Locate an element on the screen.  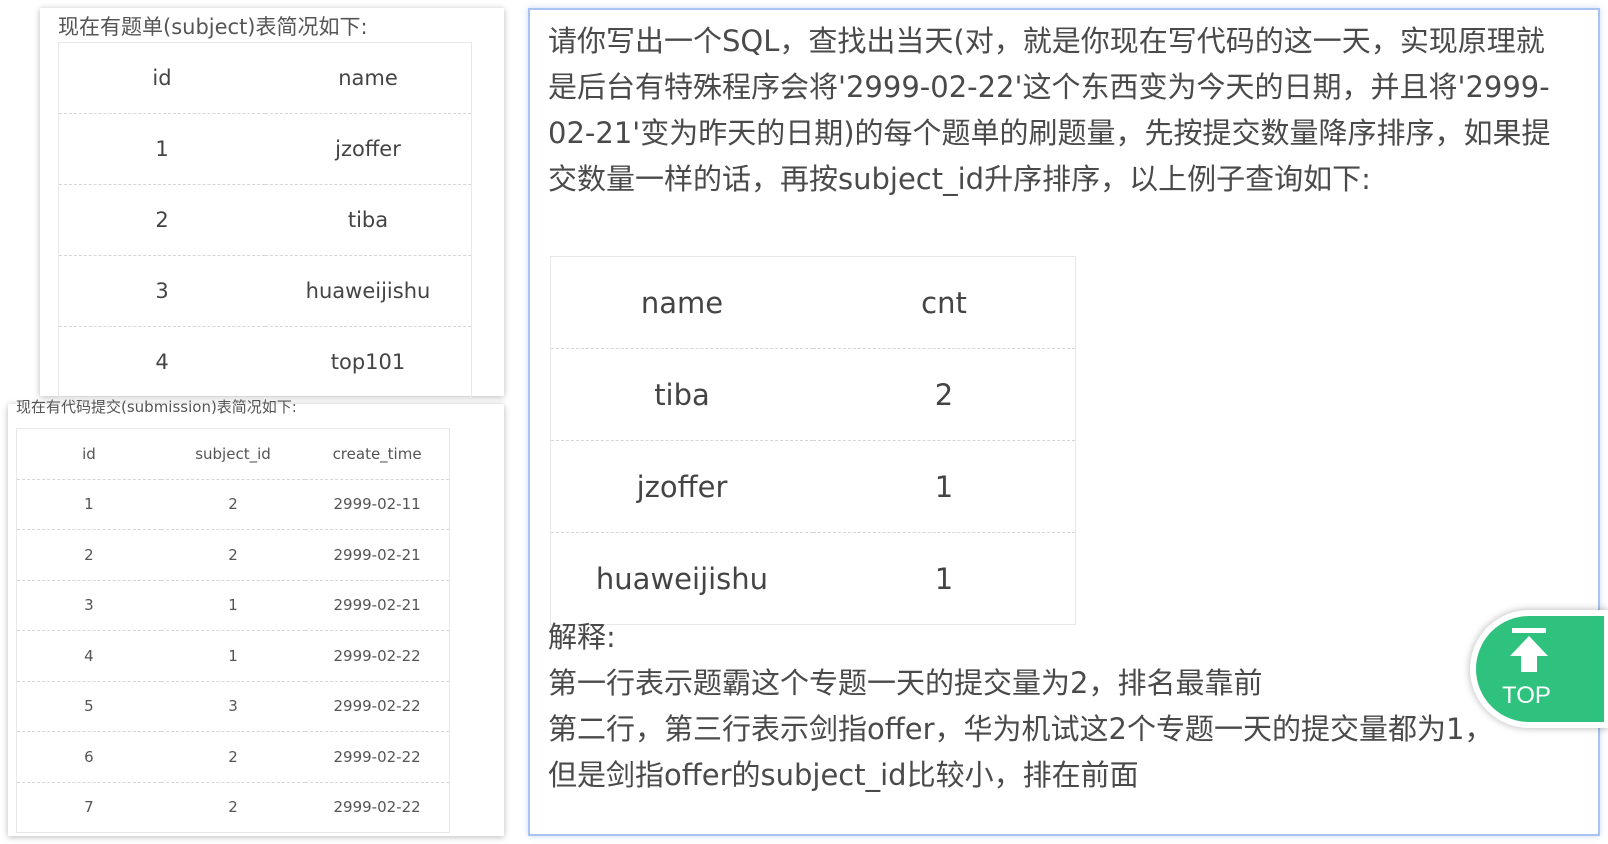
cell-subject-id: 3 is located at coordinates (233, 706).